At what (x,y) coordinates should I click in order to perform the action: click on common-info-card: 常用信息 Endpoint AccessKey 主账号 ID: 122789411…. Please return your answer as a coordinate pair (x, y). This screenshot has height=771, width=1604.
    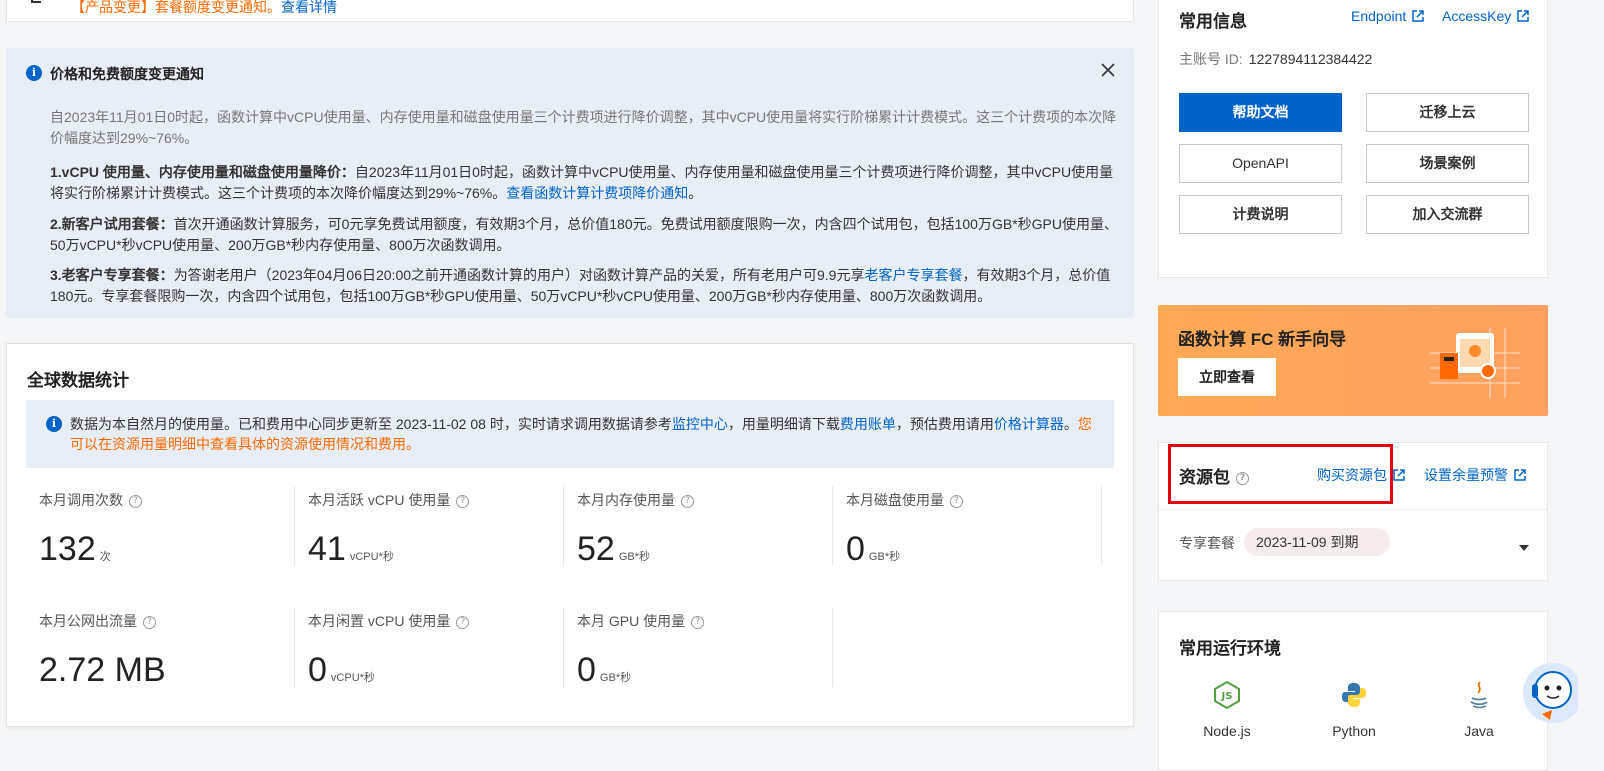
    Looking at the image, I should click on (1353, 139).